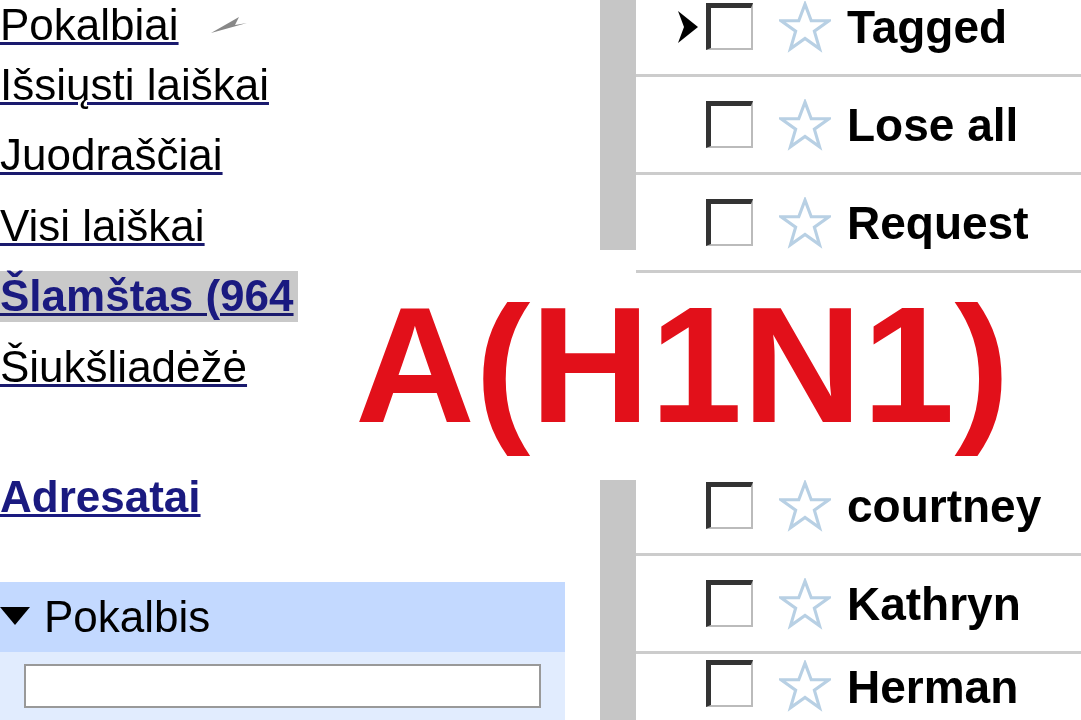  Describe the element at coordinates (934, 603) in the screenshot. I see `message-sender: Kathryn` at that location.